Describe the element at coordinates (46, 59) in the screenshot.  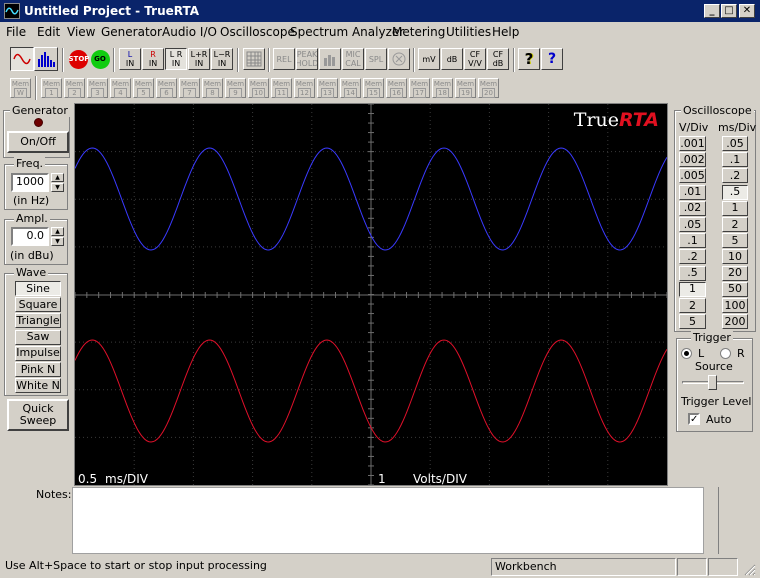
I see `spectrum-mode-button` at that location.